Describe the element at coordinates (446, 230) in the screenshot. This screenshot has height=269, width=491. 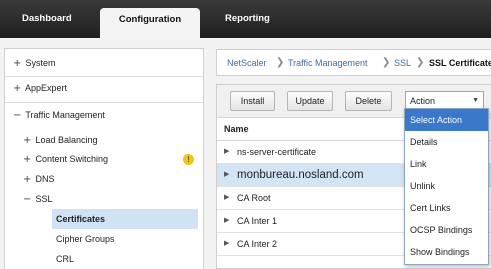
I see `menu-item-ocsp-bindings: OCSP Bindings` at that location.